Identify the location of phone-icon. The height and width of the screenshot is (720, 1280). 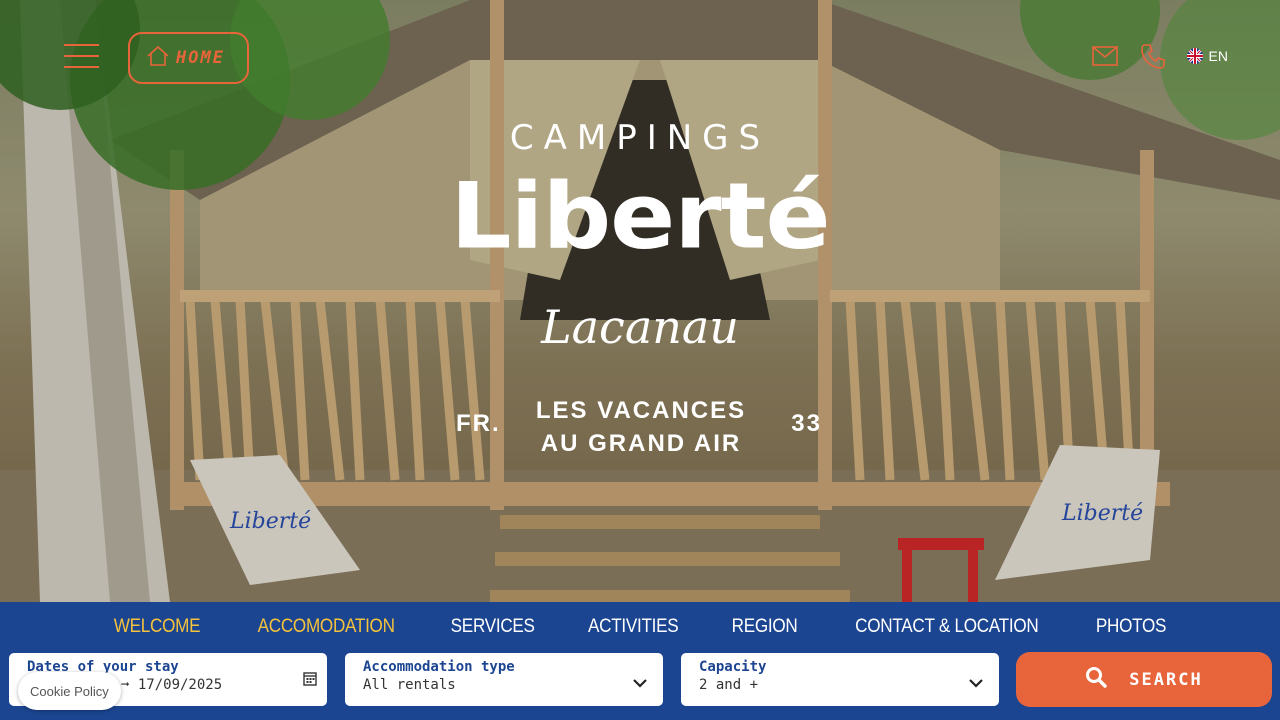
(1153, 56).